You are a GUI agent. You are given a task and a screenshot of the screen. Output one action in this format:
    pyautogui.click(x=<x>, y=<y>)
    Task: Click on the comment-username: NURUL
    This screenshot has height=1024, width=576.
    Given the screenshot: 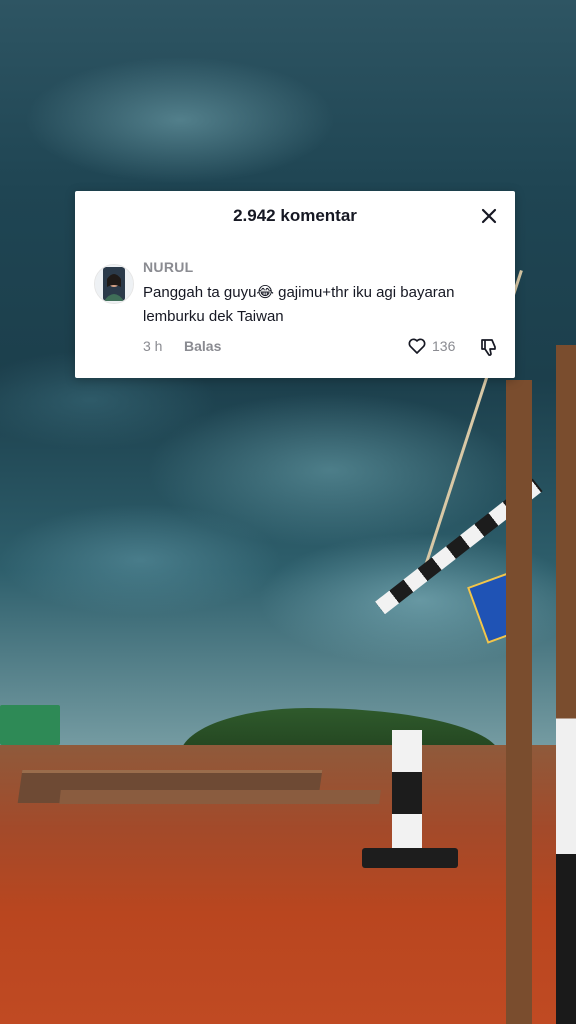 What is the action you would take?
    pyautogui.click(x=168, y=267)
    